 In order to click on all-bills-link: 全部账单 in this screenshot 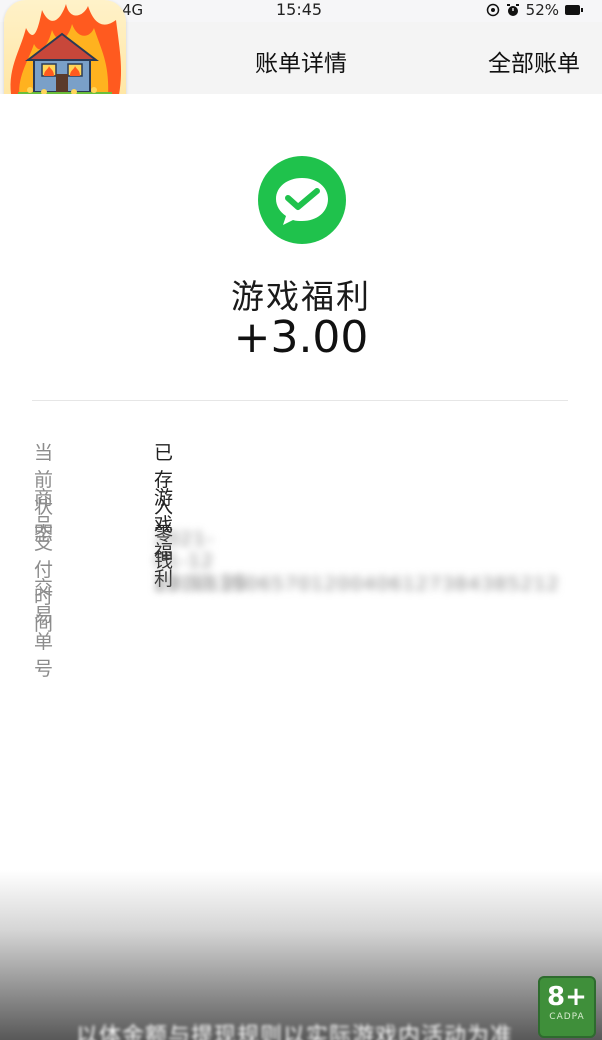, I will do `click(534, 61)`.